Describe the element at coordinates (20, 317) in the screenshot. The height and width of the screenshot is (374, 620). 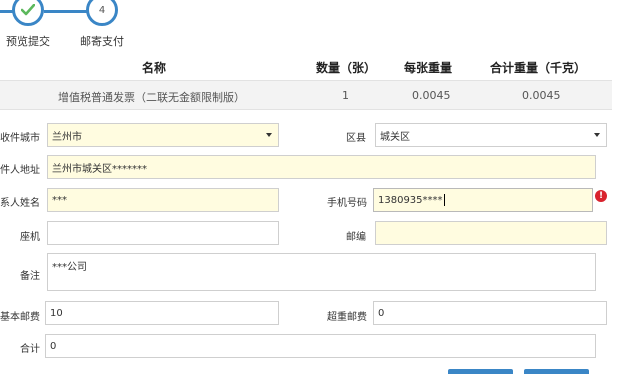
I see `base-postage-label: 基本邮费` at that location.